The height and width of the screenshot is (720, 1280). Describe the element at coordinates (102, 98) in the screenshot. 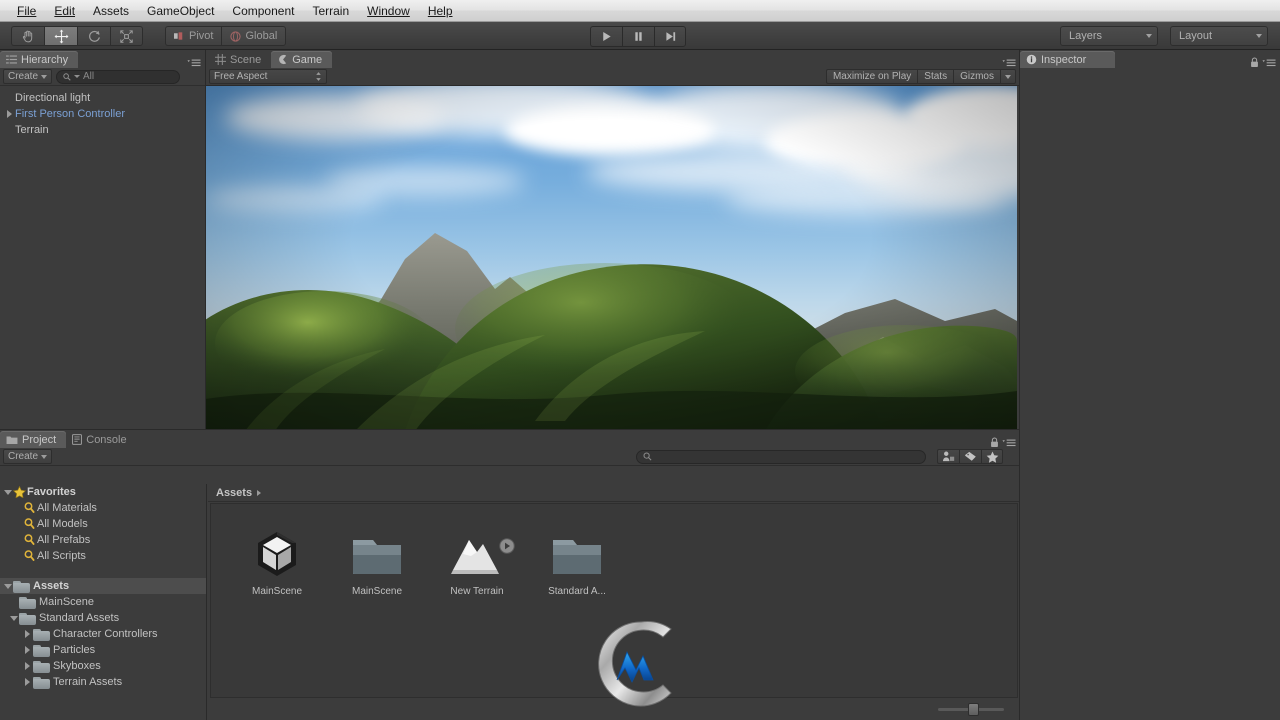

I see `hierarchy-item-directional-light: Directional light` at that location.